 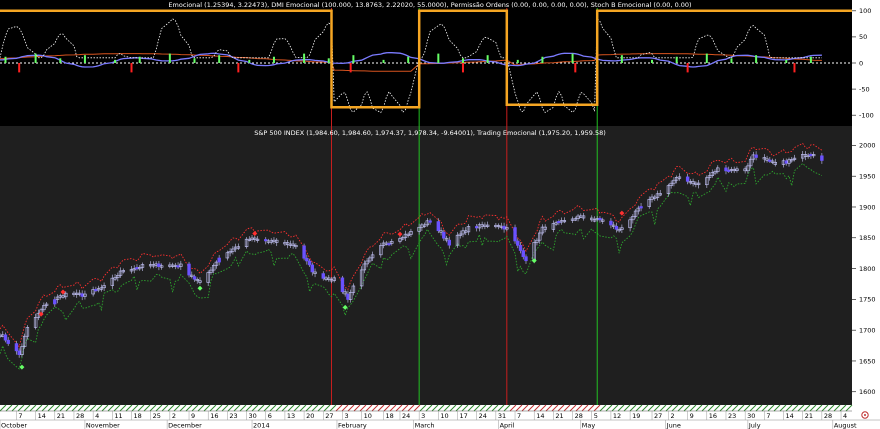 I want to click on x-day-label-38: 30, so click(x=751, y=416).